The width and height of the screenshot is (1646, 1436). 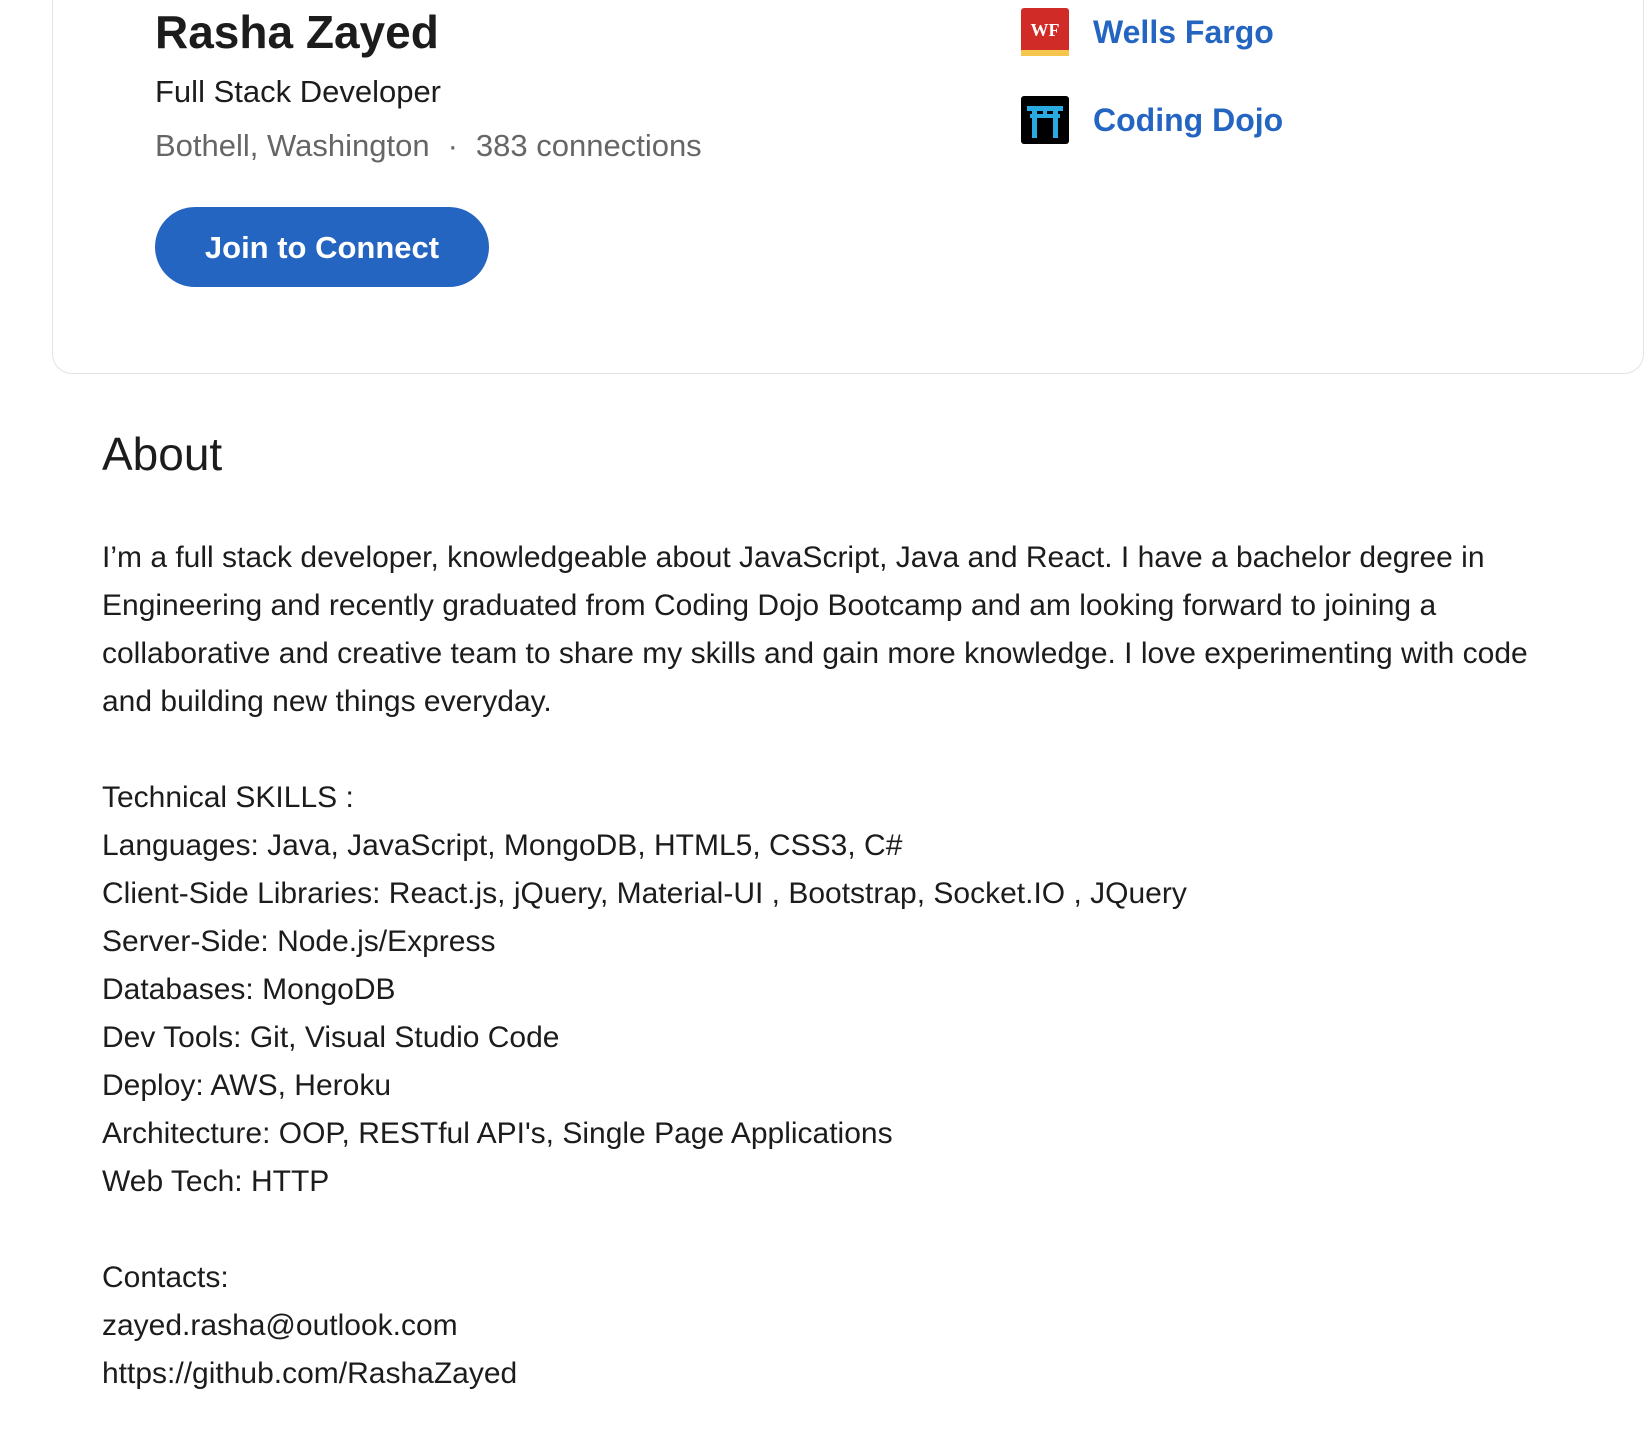 I want to click on company-name: Wells Fargo, so click(x=1183, y=32).